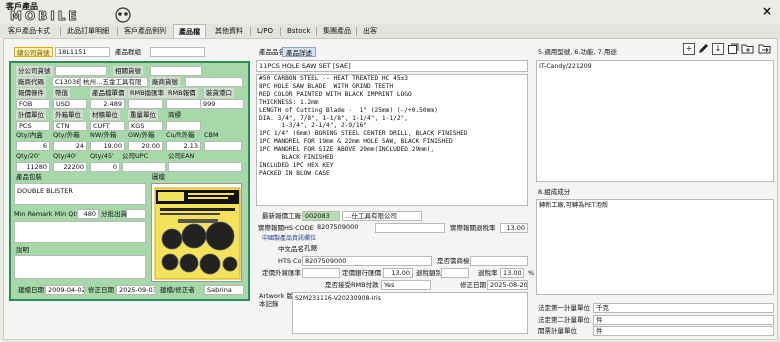  I want to click on modified-field: 2025-09-03, so click(136, 290).